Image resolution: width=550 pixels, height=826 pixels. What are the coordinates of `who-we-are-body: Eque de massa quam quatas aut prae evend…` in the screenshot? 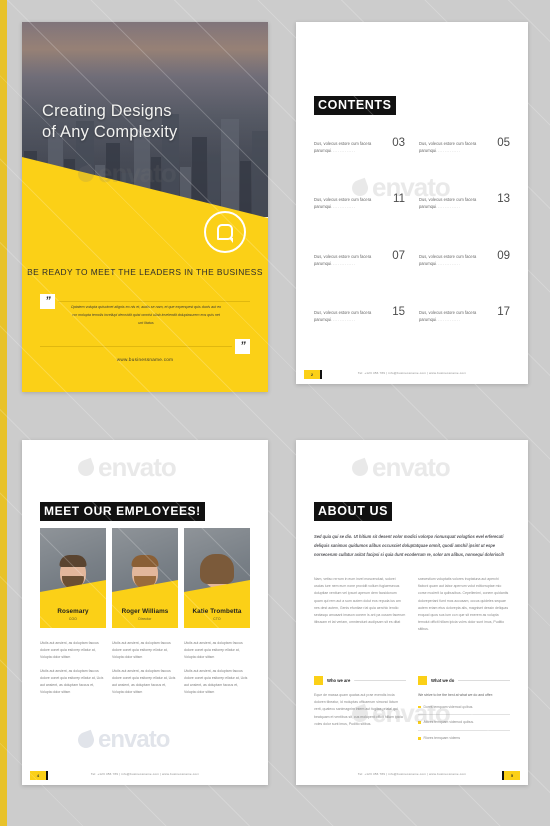 It's located at (358, 709).